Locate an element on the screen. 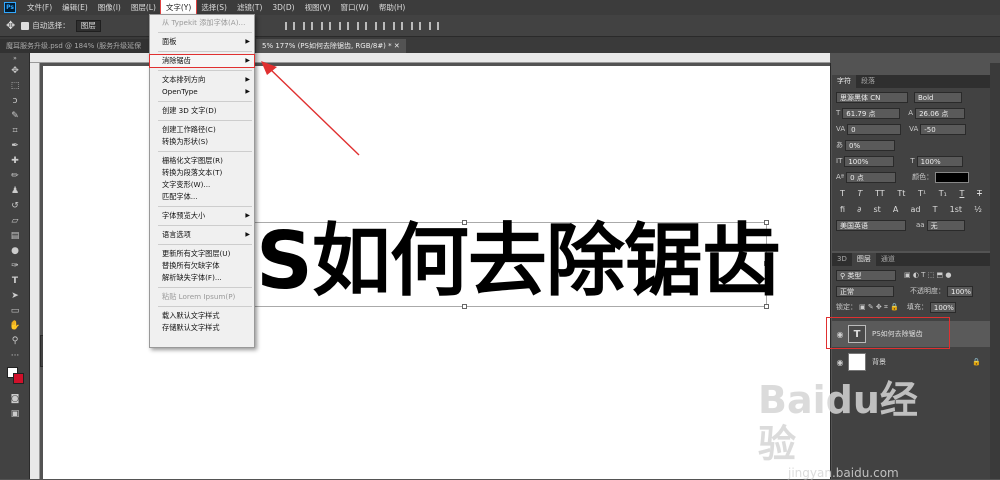 The image size is (1000, 480). layer-row: ◉ 背景 🔒 is located at coordinates (911, 362).